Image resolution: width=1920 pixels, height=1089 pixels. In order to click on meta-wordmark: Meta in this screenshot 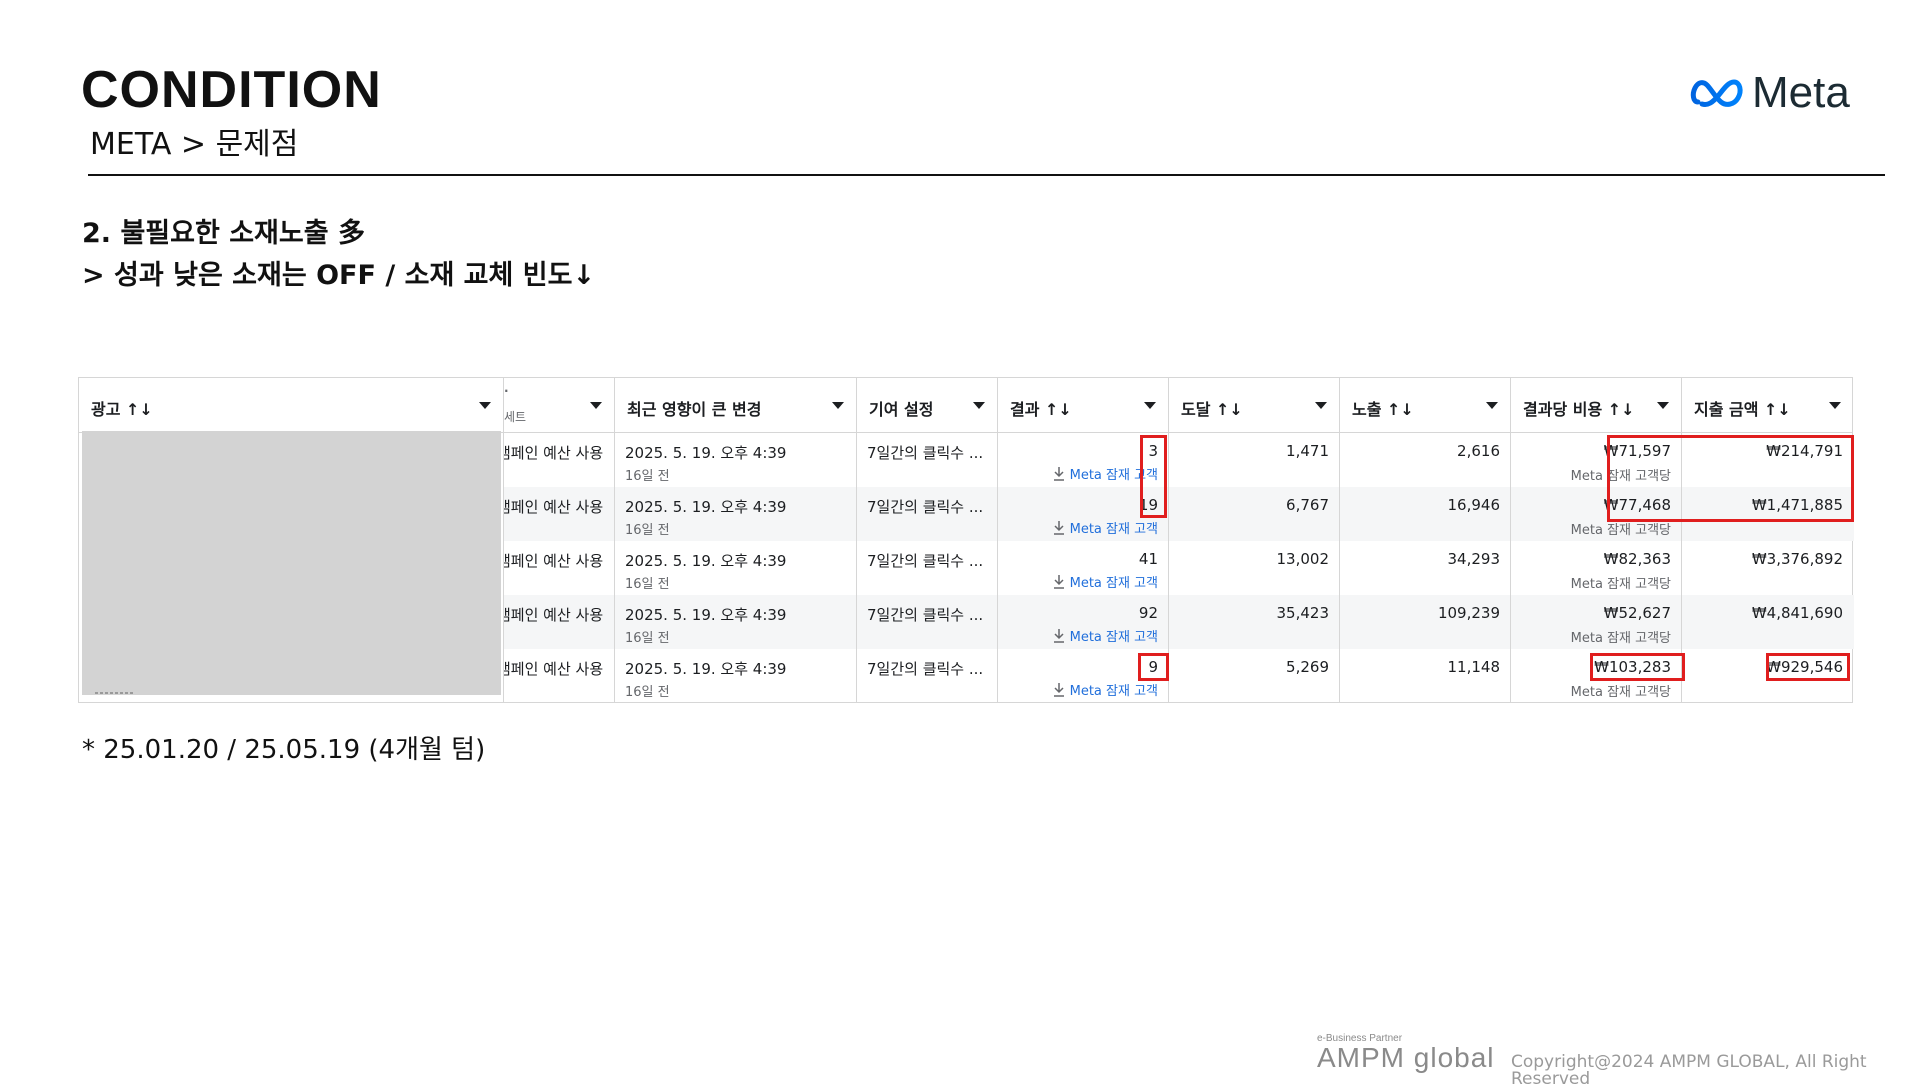, I will do `click(1801, 92)`.